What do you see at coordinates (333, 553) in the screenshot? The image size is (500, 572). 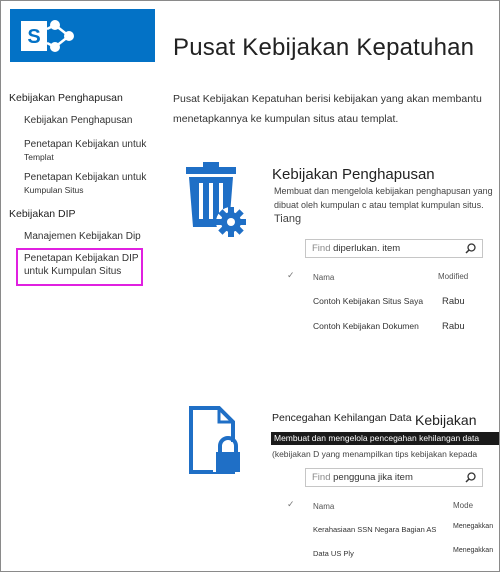 I see `list-item-name: Data US Ply` at bounding box center [333, 553].